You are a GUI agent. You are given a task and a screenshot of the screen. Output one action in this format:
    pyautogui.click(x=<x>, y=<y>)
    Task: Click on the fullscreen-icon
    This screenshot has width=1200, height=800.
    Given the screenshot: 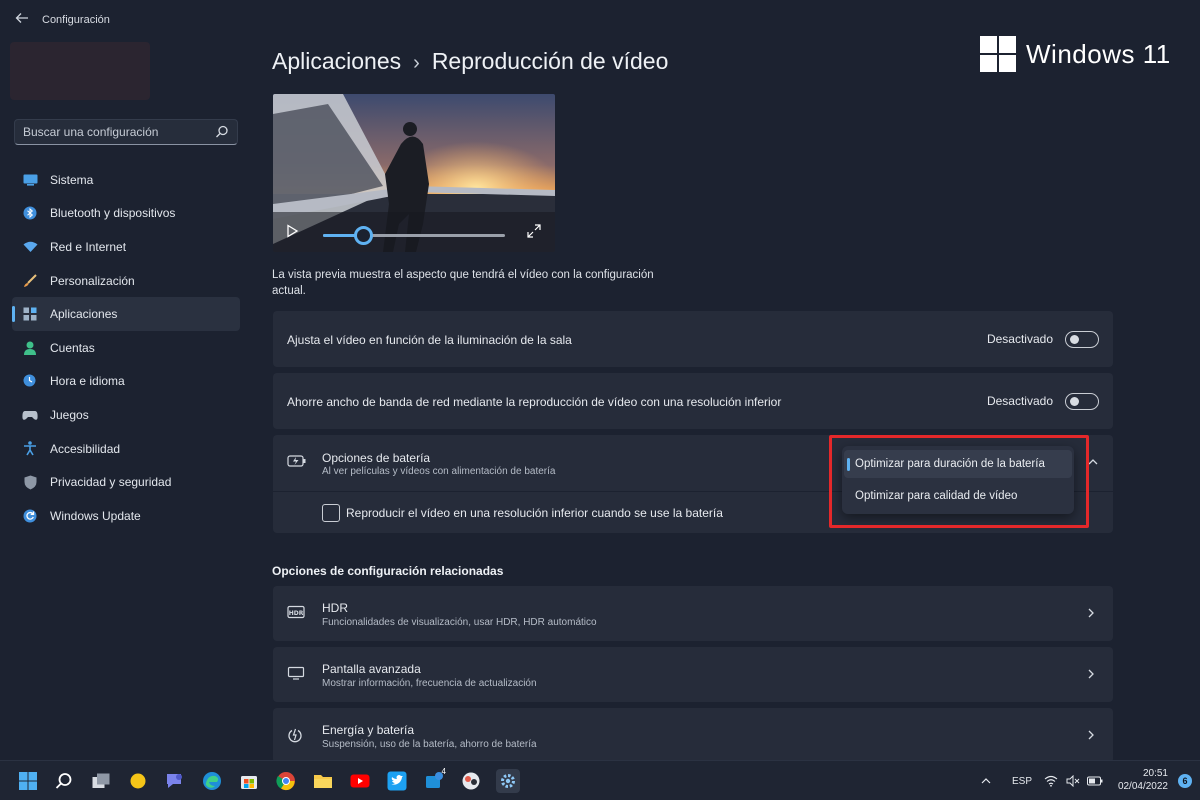 What is the action you would take?
    pyautogui.click(x=534, y=231)
    